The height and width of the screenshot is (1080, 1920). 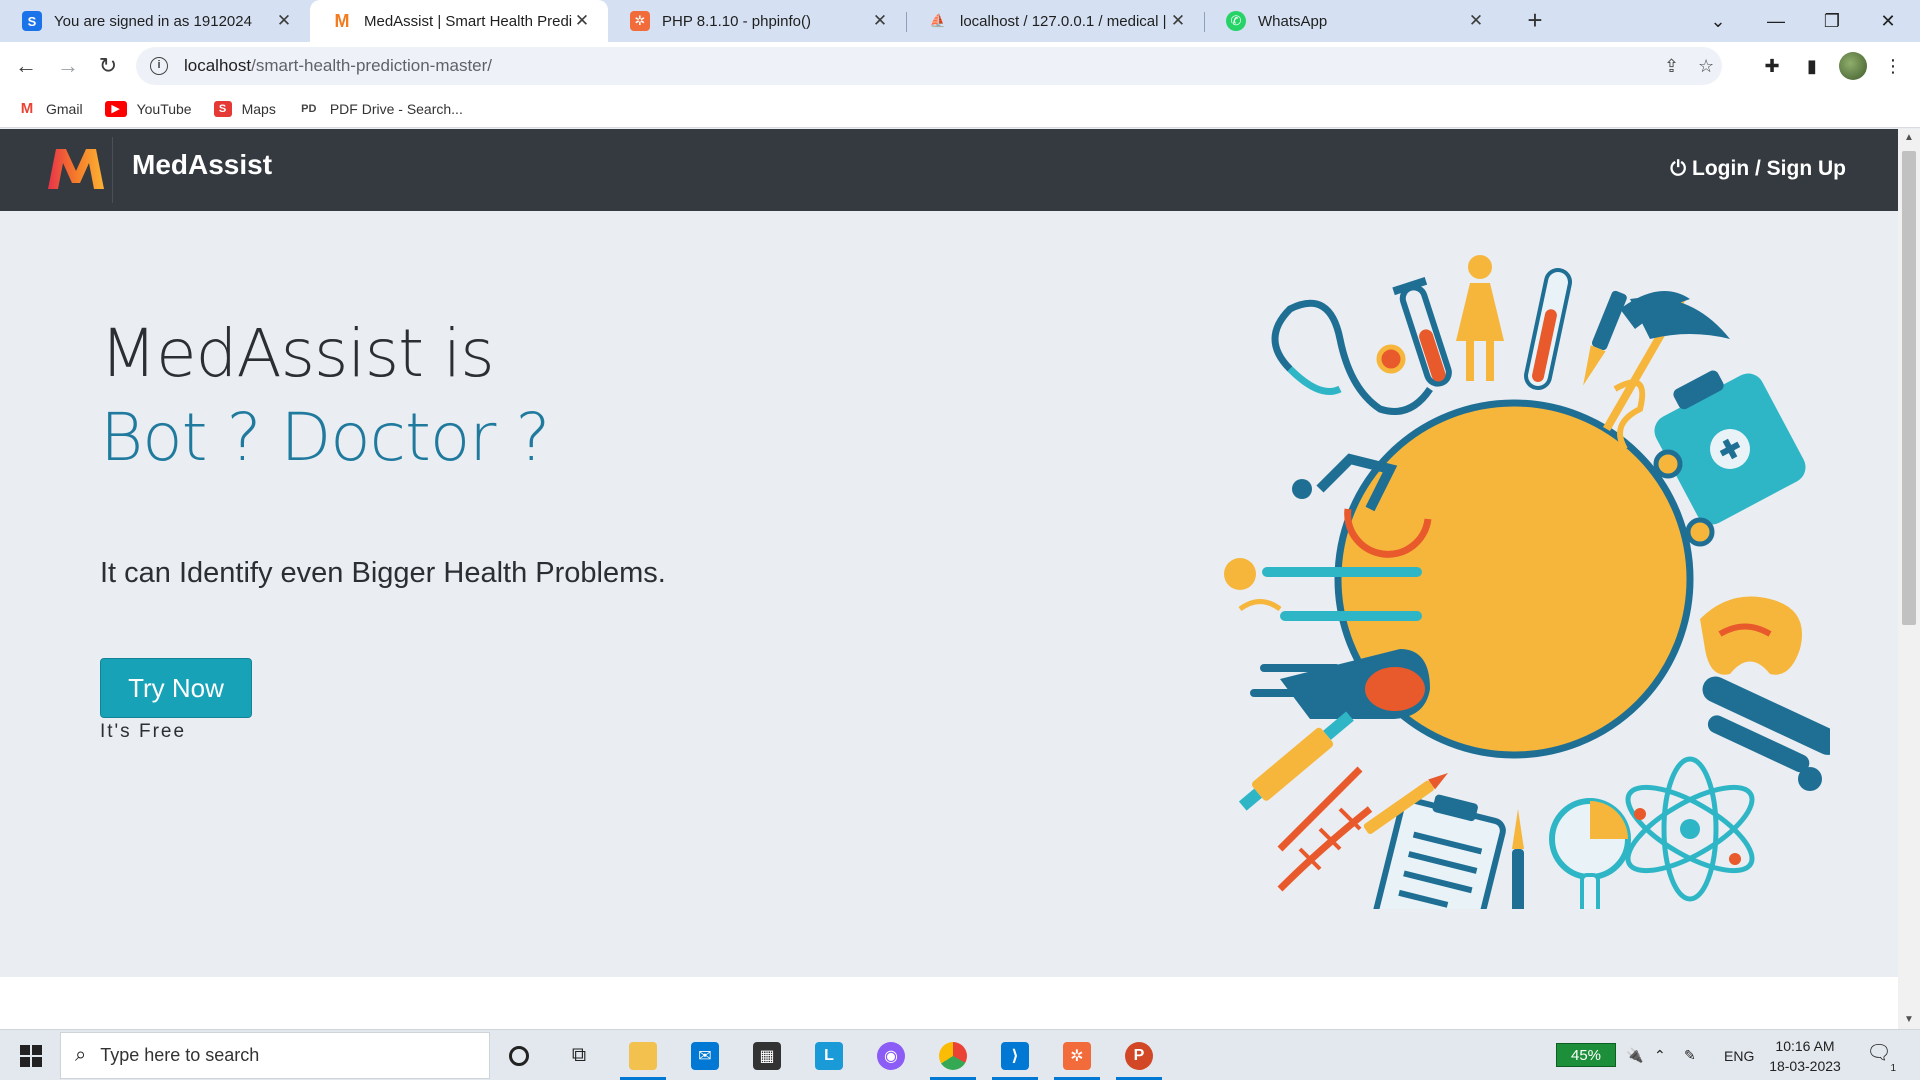 I want to click on scrollbar-thumb, so click(x=1909, y=388).